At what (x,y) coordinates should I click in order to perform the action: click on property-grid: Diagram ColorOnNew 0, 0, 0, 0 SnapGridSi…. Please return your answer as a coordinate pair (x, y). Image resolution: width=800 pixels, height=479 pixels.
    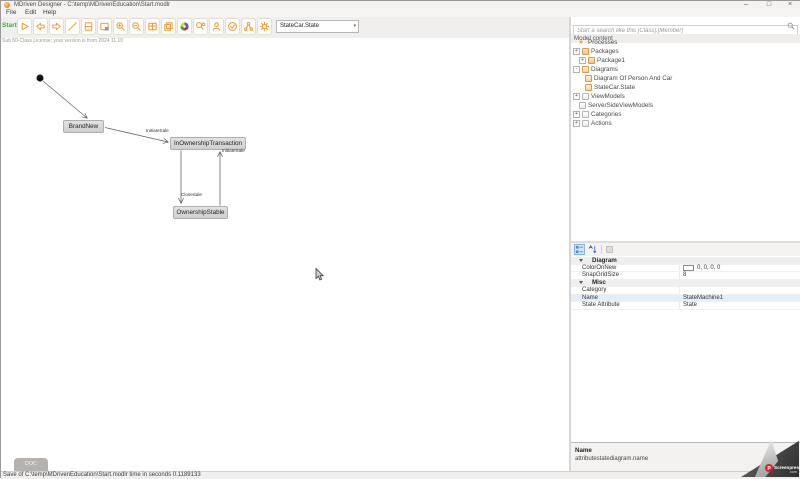
    Looking at the image, I should click on (685, 283).